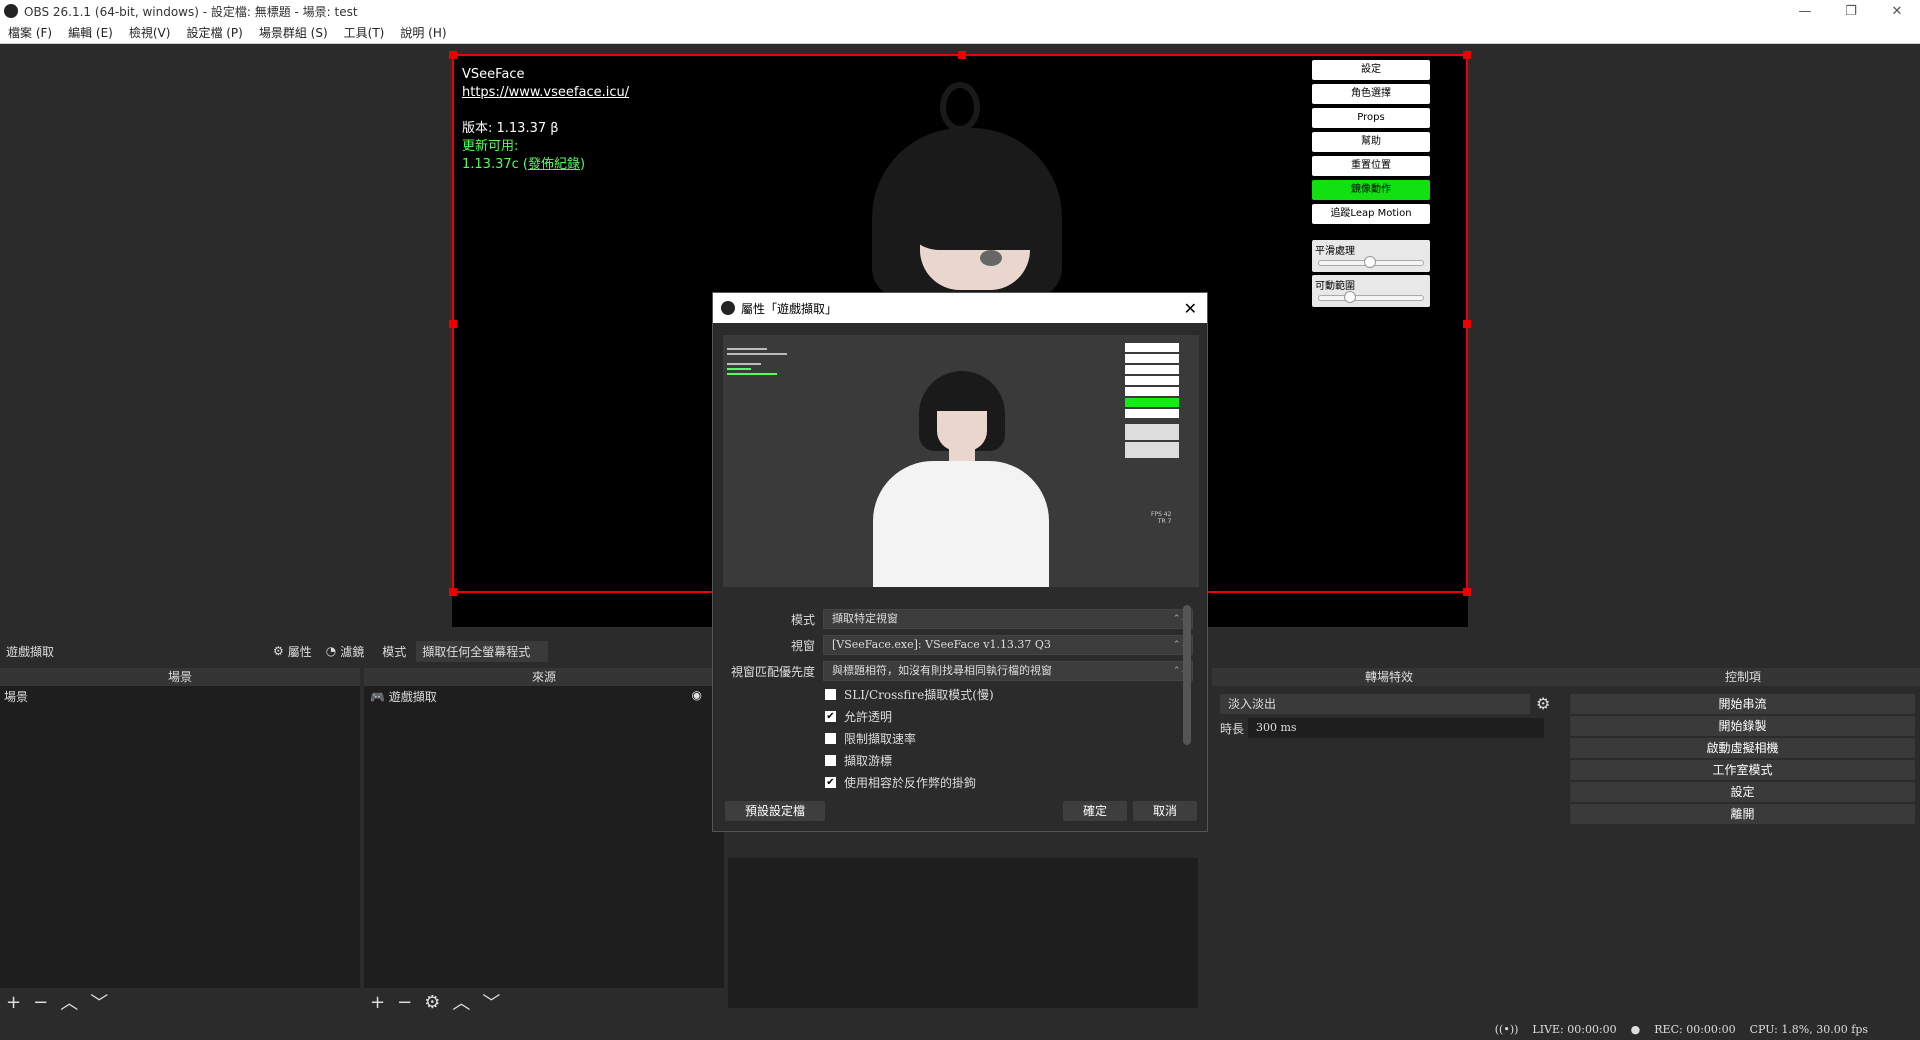 Image resolution: width=1920 pixels, height=1040 pixels. Describe the element at coordinates (30, 32) in the screenshot. I see `menu-file: 檔案 (F)` at that location.